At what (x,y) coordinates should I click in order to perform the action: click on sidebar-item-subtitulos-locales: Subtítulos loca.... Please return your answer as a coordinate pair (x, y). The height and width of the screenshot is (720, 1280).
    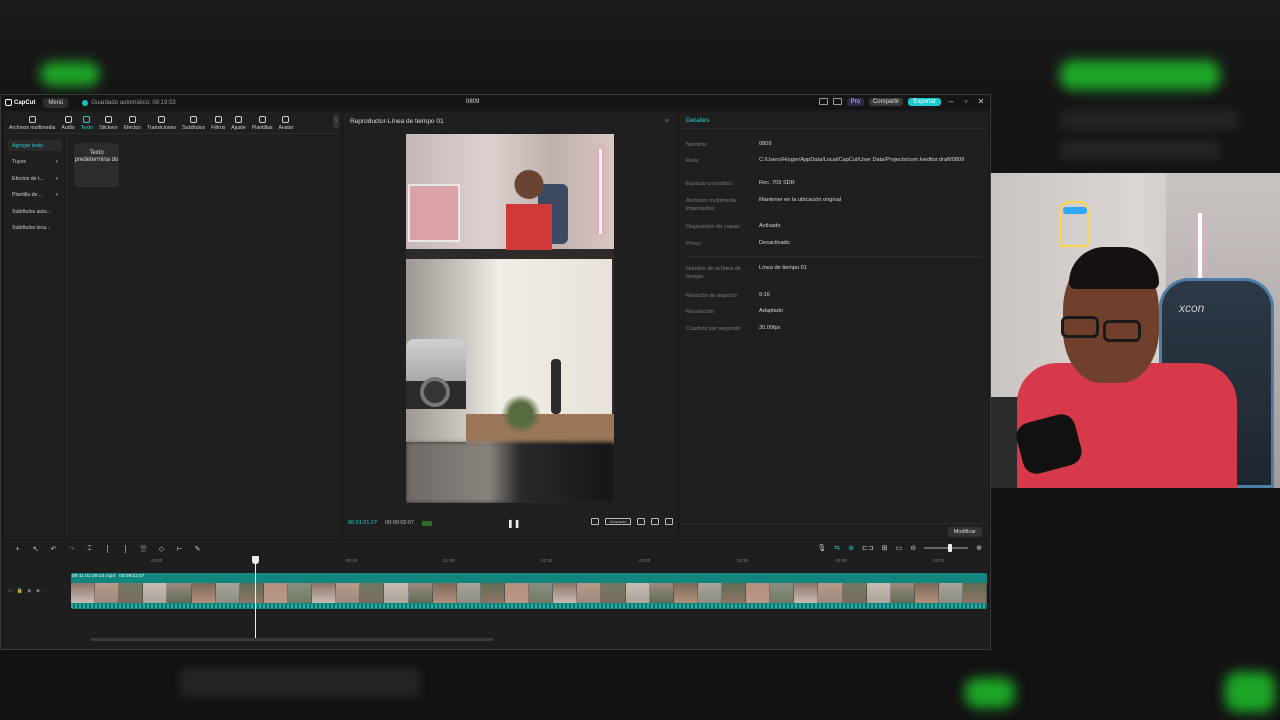
    Looking at the image, I should click on (35, 228).